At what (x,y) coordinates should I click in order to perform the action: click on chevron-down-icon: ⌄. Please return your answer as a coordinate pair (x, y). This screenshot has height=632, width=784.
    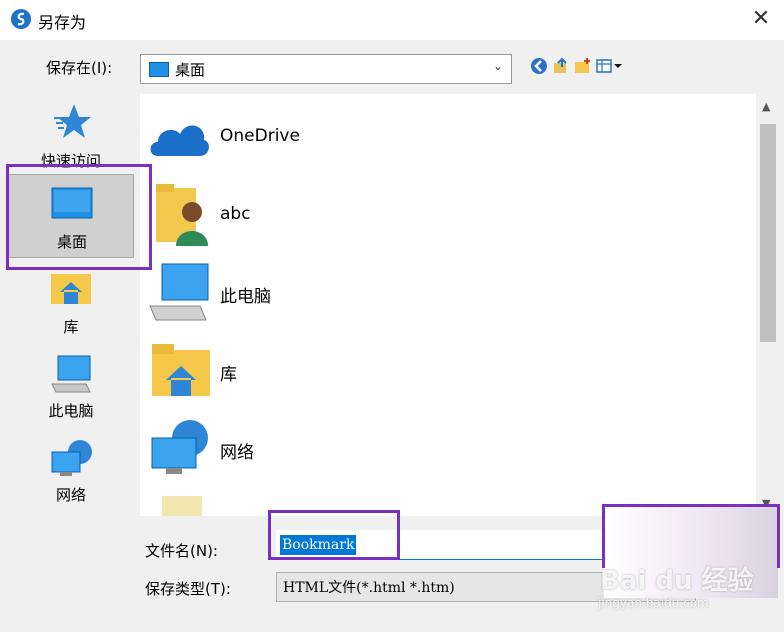
    Looking at the image, I should click on (497, 66).